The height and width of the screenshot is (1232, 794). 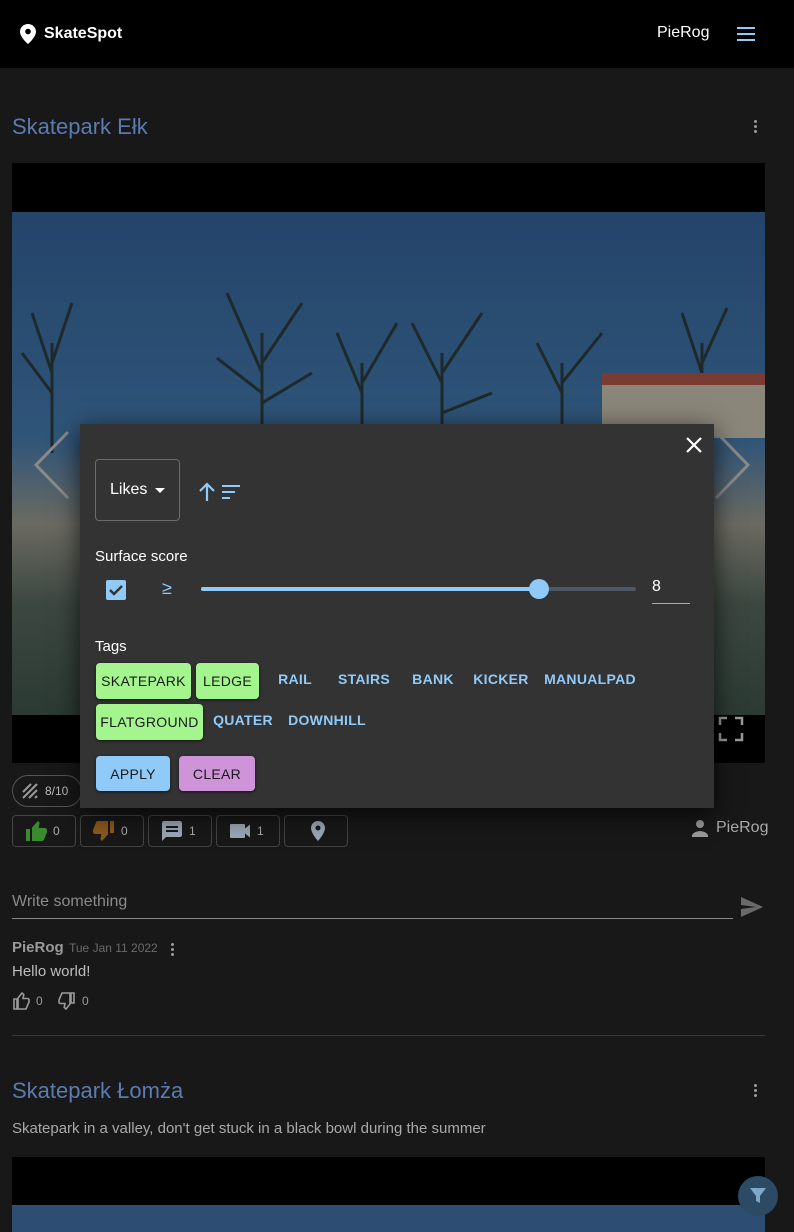 What do you see at coordinates (129, 489) in the screenshot?
I see `sort-by-value: Likes` at bounding box center [129, 489].